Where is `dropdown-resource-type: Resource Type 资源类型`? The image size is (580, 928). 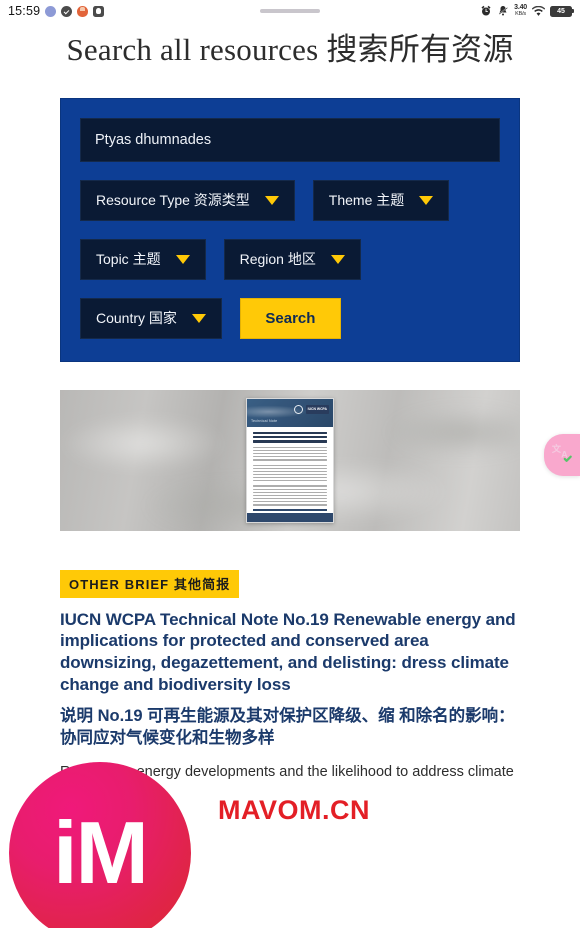 dropdown-resource-type: Resource Type 资源类型 is located at coordinates (187, 200).